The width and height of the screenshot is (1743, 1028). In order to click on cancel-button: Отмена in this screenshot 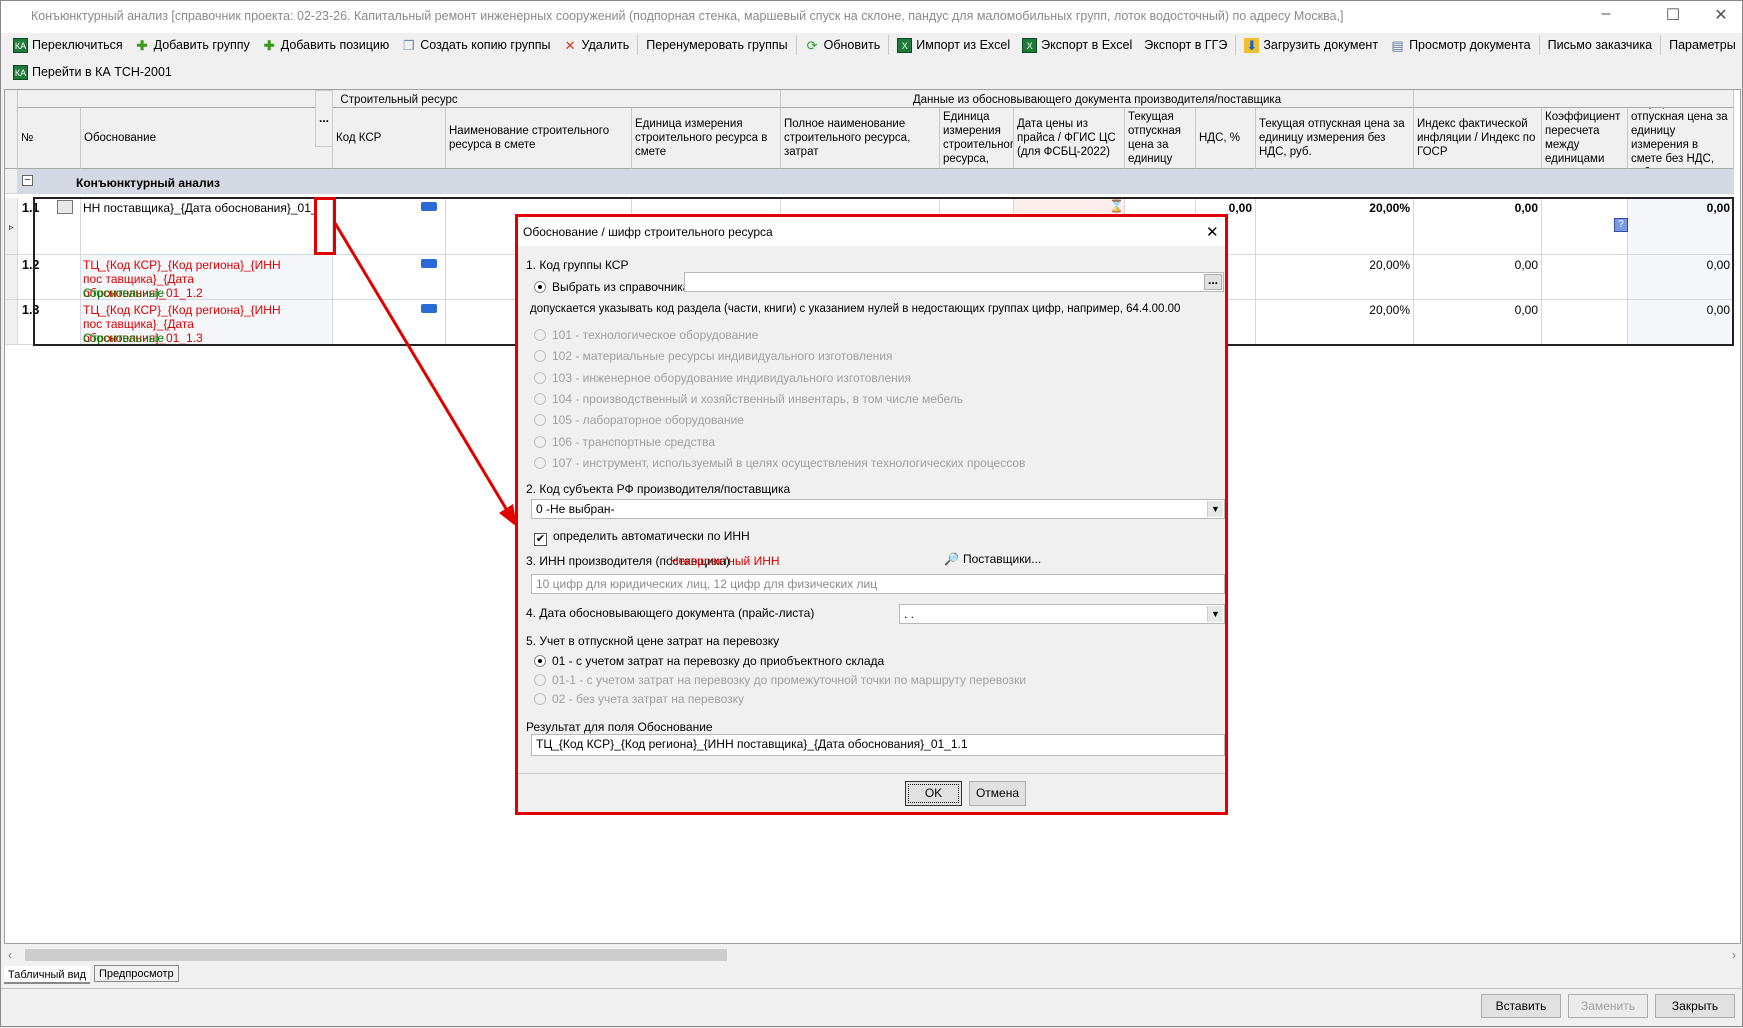, I will do `click(997, 793)`.